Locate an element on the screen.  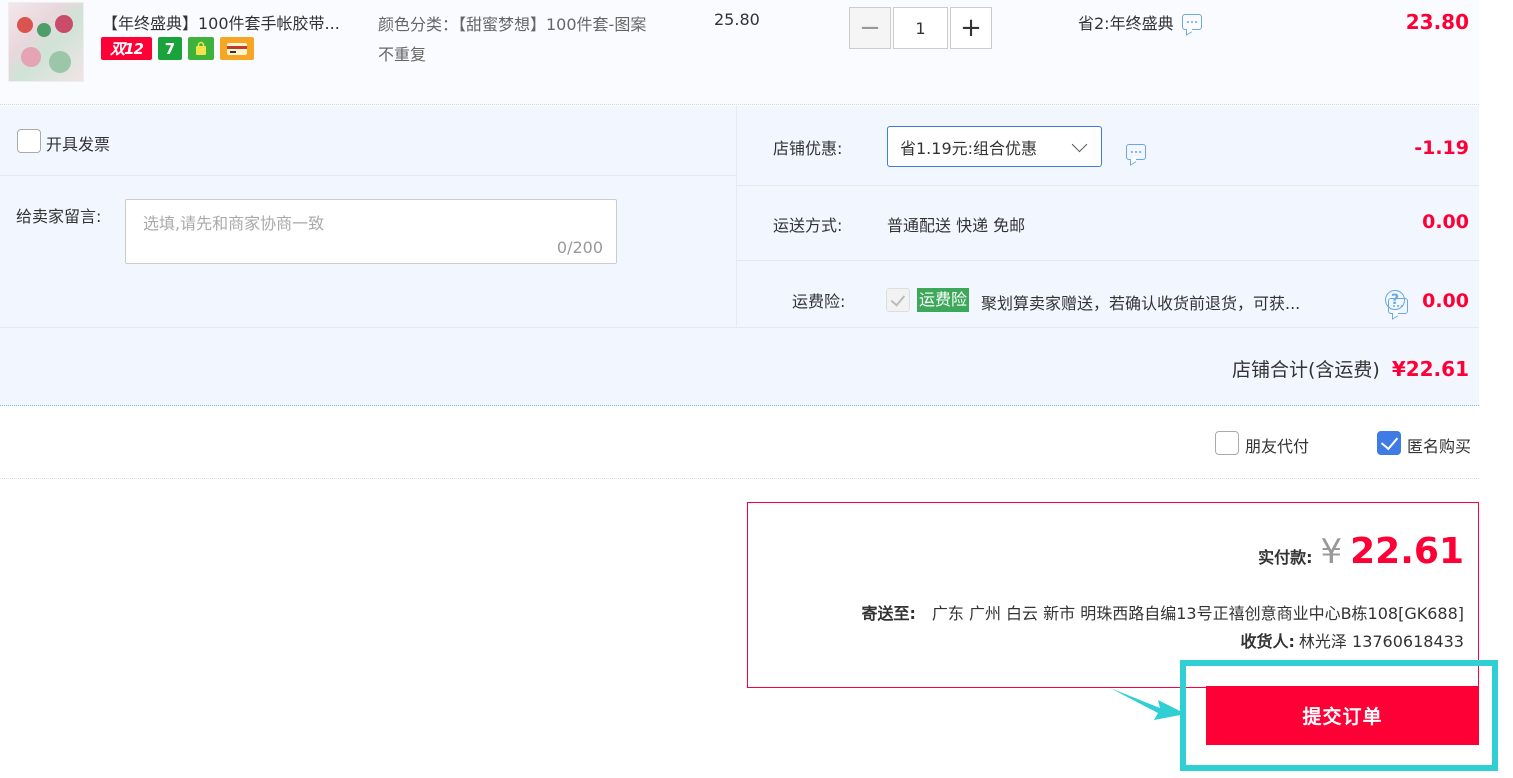
help-icon: ? is located at coordinates (1395, 300).